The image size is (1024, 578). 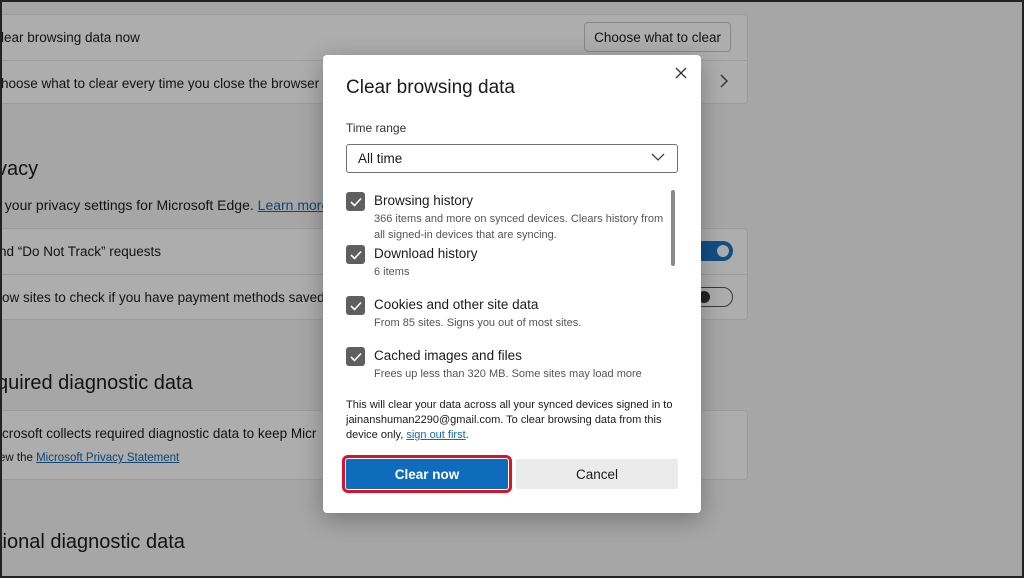 What do you see at coordinates (392, 272) in the screenshot?
I see `item-description: 6 items` at bounding box center [392, 272].